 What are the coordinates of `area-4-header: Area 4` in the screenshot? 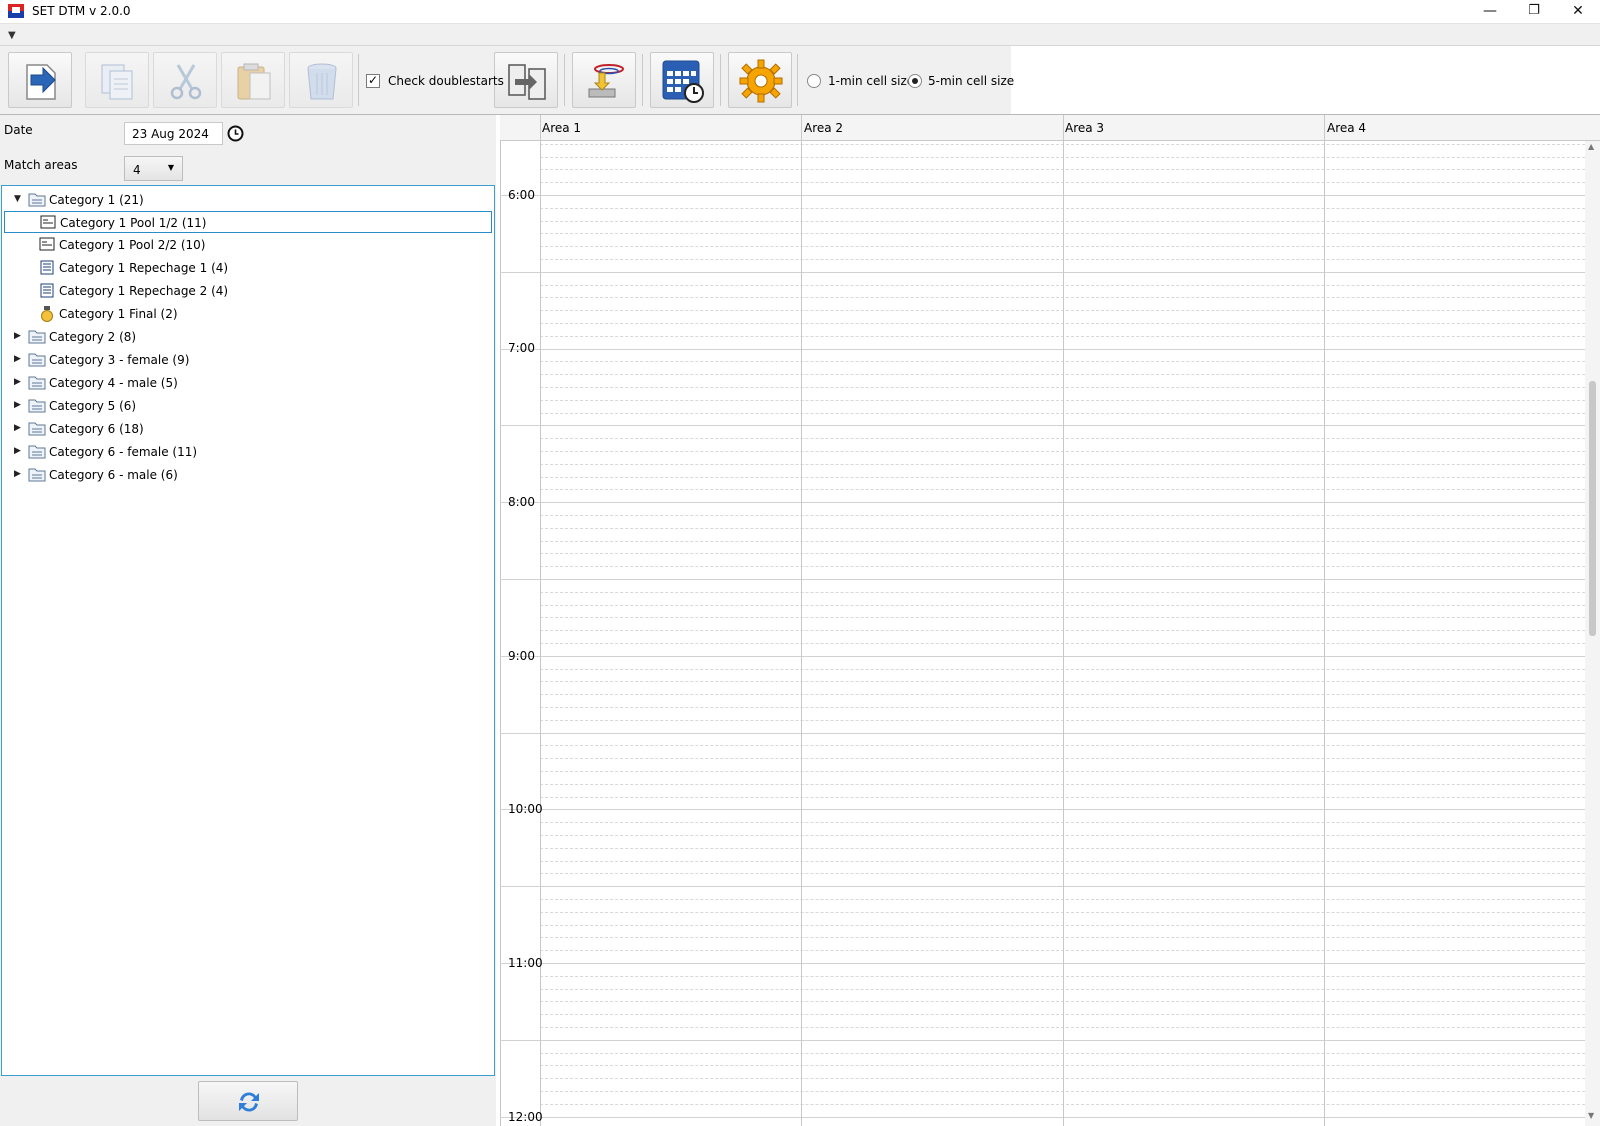 It's located at (1347, 128).